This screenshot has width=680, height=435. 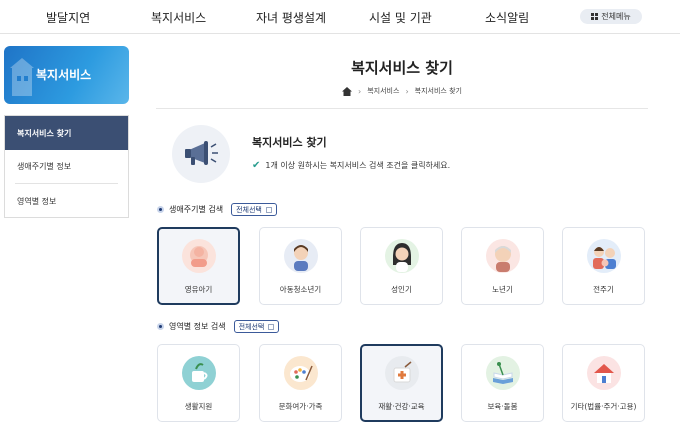 What do you see at coordinates (68, 17) in the screenshot?
I see `nav-item-development-delay: 발달지연` at bounding box center [68, 17].